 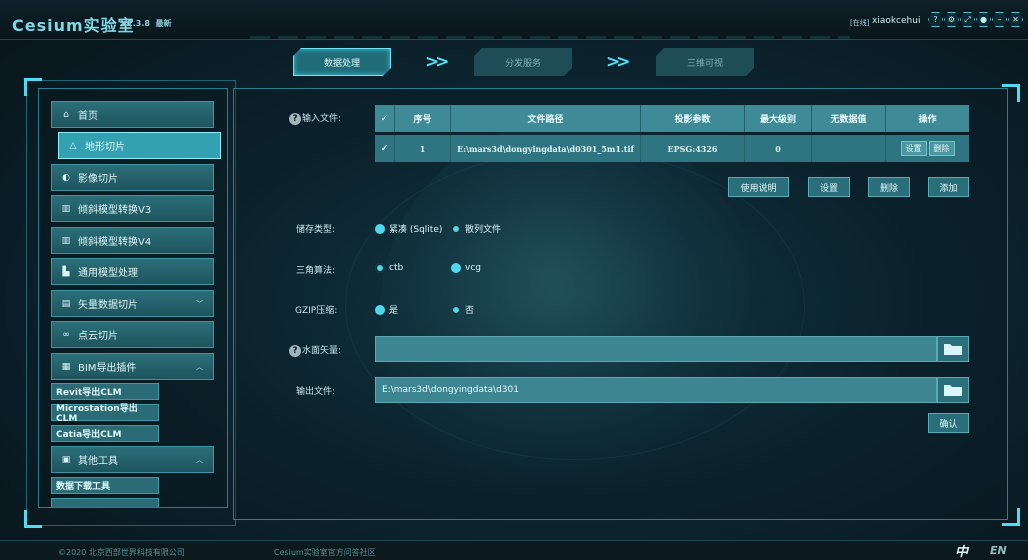 I want to click on output-file-browse-button, so click(x=953, y=390).